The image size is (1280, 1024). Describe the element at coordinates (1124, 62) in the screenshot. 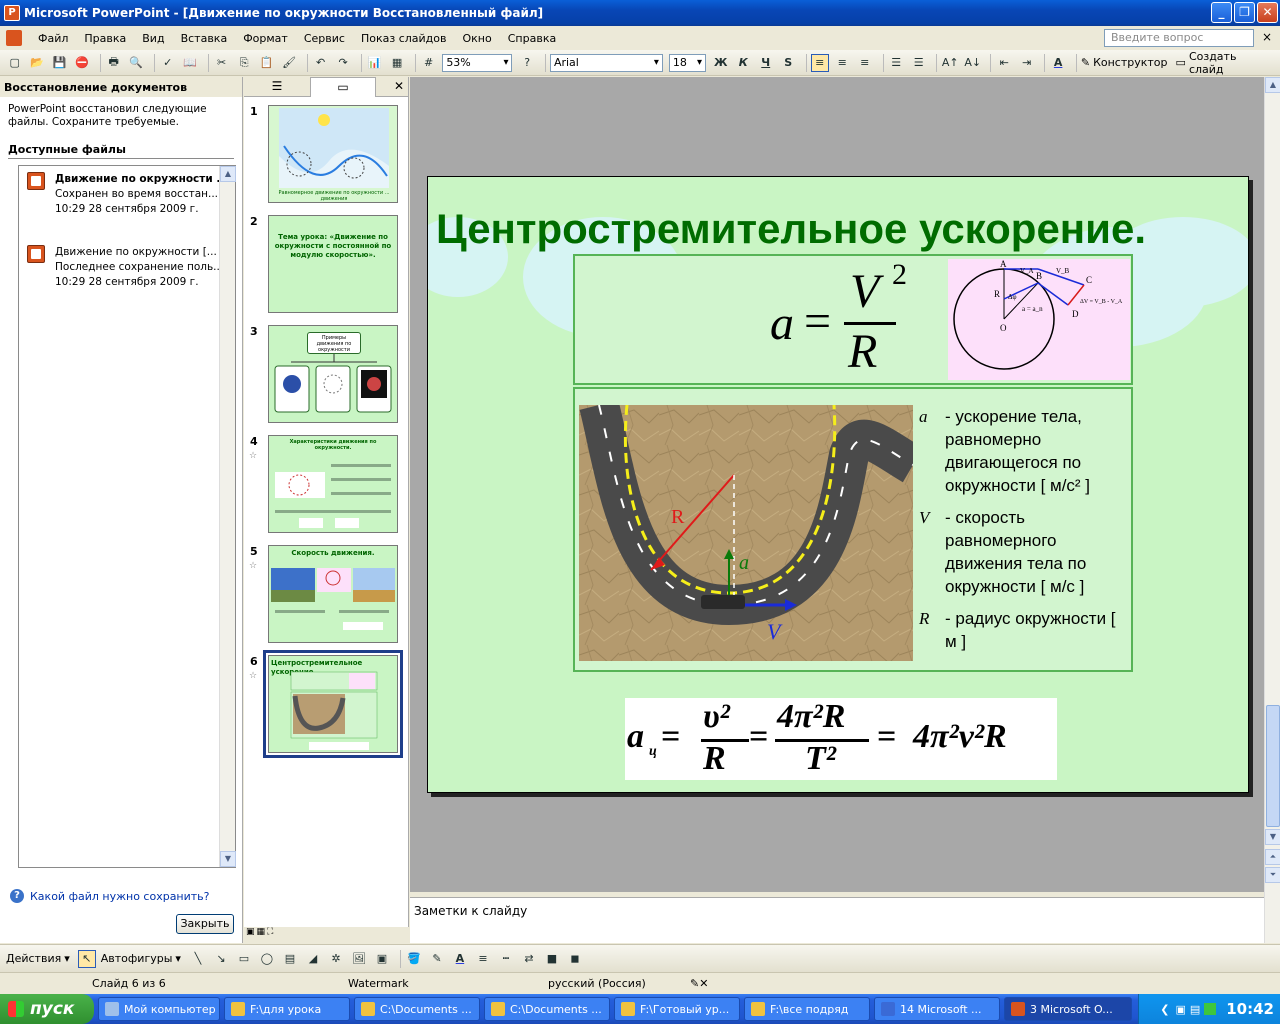

I see `designer-button: ✎ Конструктор` at that location.